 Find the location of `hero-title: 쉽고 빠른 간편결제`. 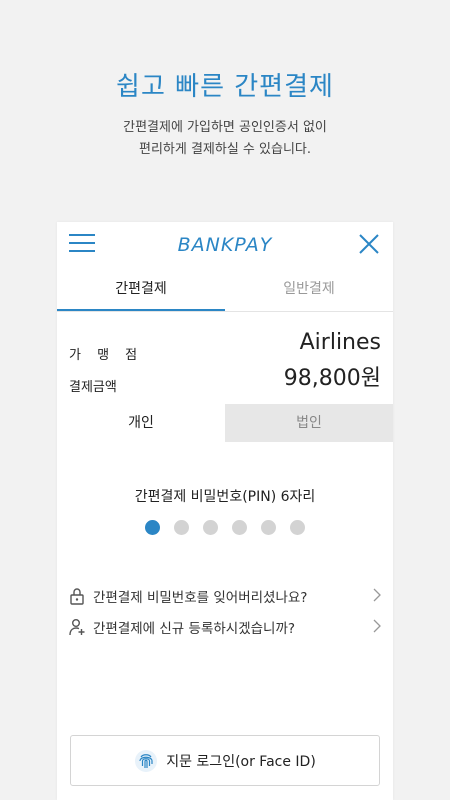

hero-title: 쉽고 빠른 간편결제 is located at coordinates (225, 87).